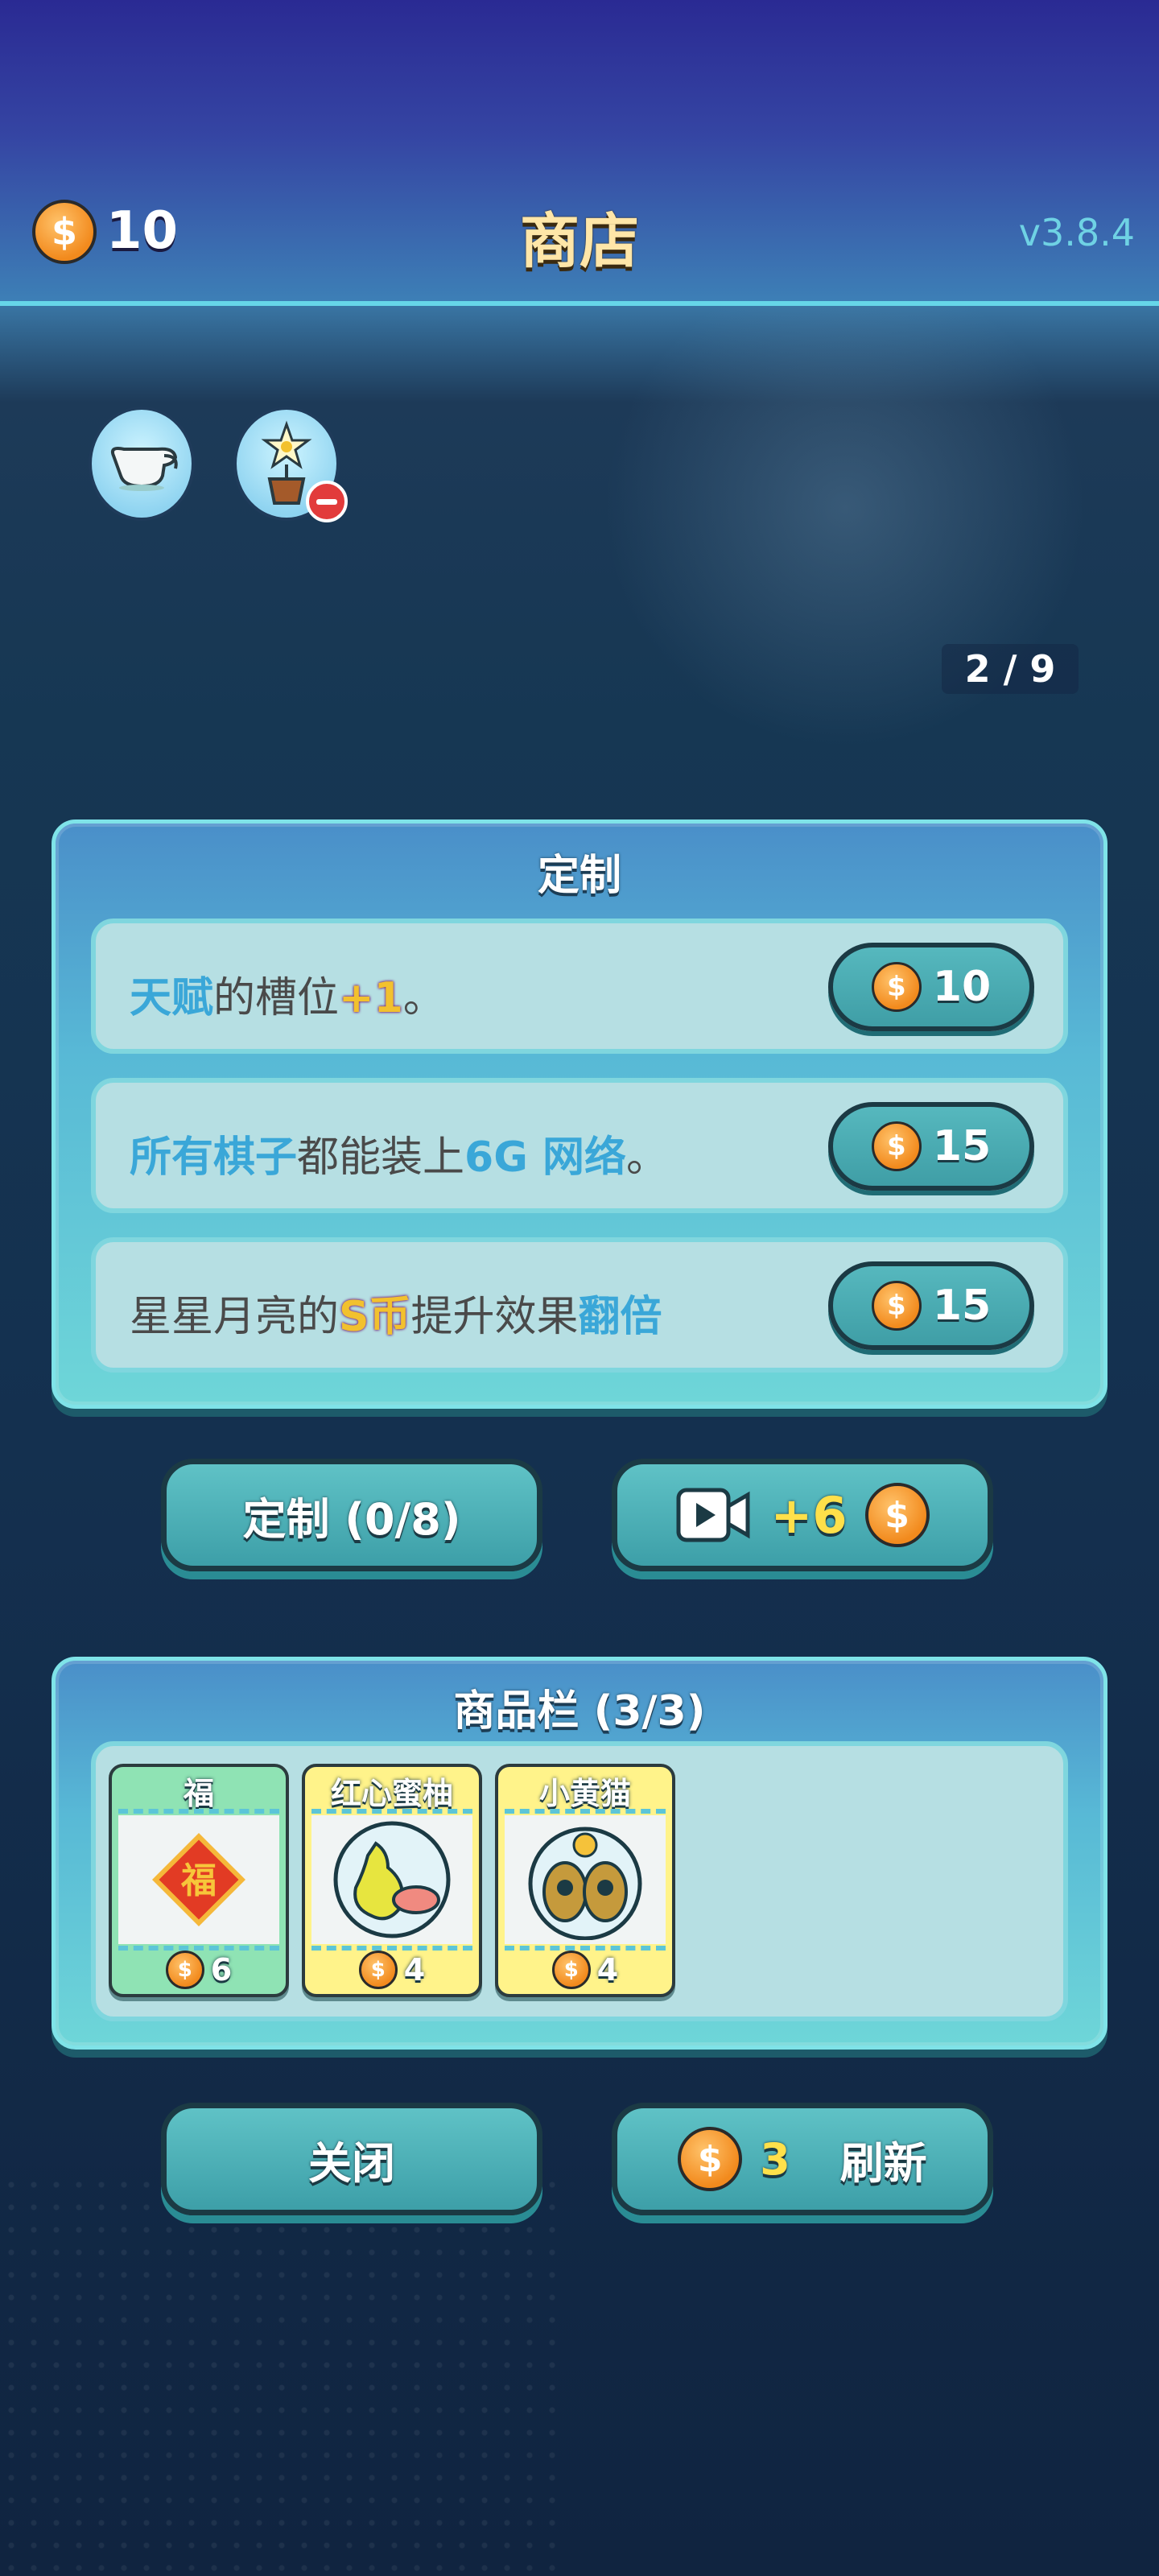  Describe the element at coordinates (579, 876) in the screenshot. I see `custom-panel-title: 定制` at that location.